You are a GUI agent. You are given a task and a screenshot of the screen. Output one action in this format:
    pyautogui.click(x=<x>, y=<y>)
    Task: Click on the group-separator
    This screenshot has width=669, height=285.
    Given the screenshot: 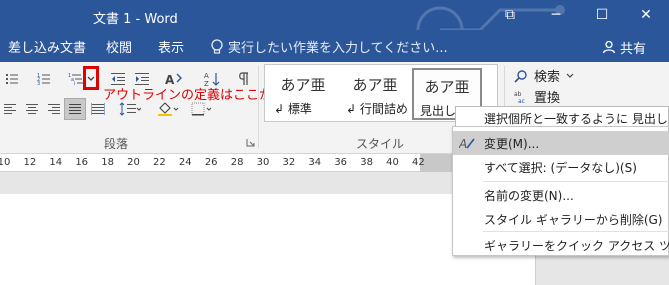 What is the action you would take?
    pyautogui.click(x=258, y=107)
    